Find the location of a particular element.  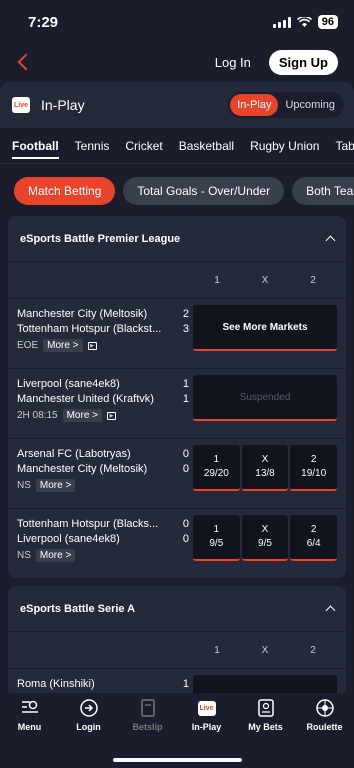

suspended-market: Suspended is located at coordinates (265, 398).